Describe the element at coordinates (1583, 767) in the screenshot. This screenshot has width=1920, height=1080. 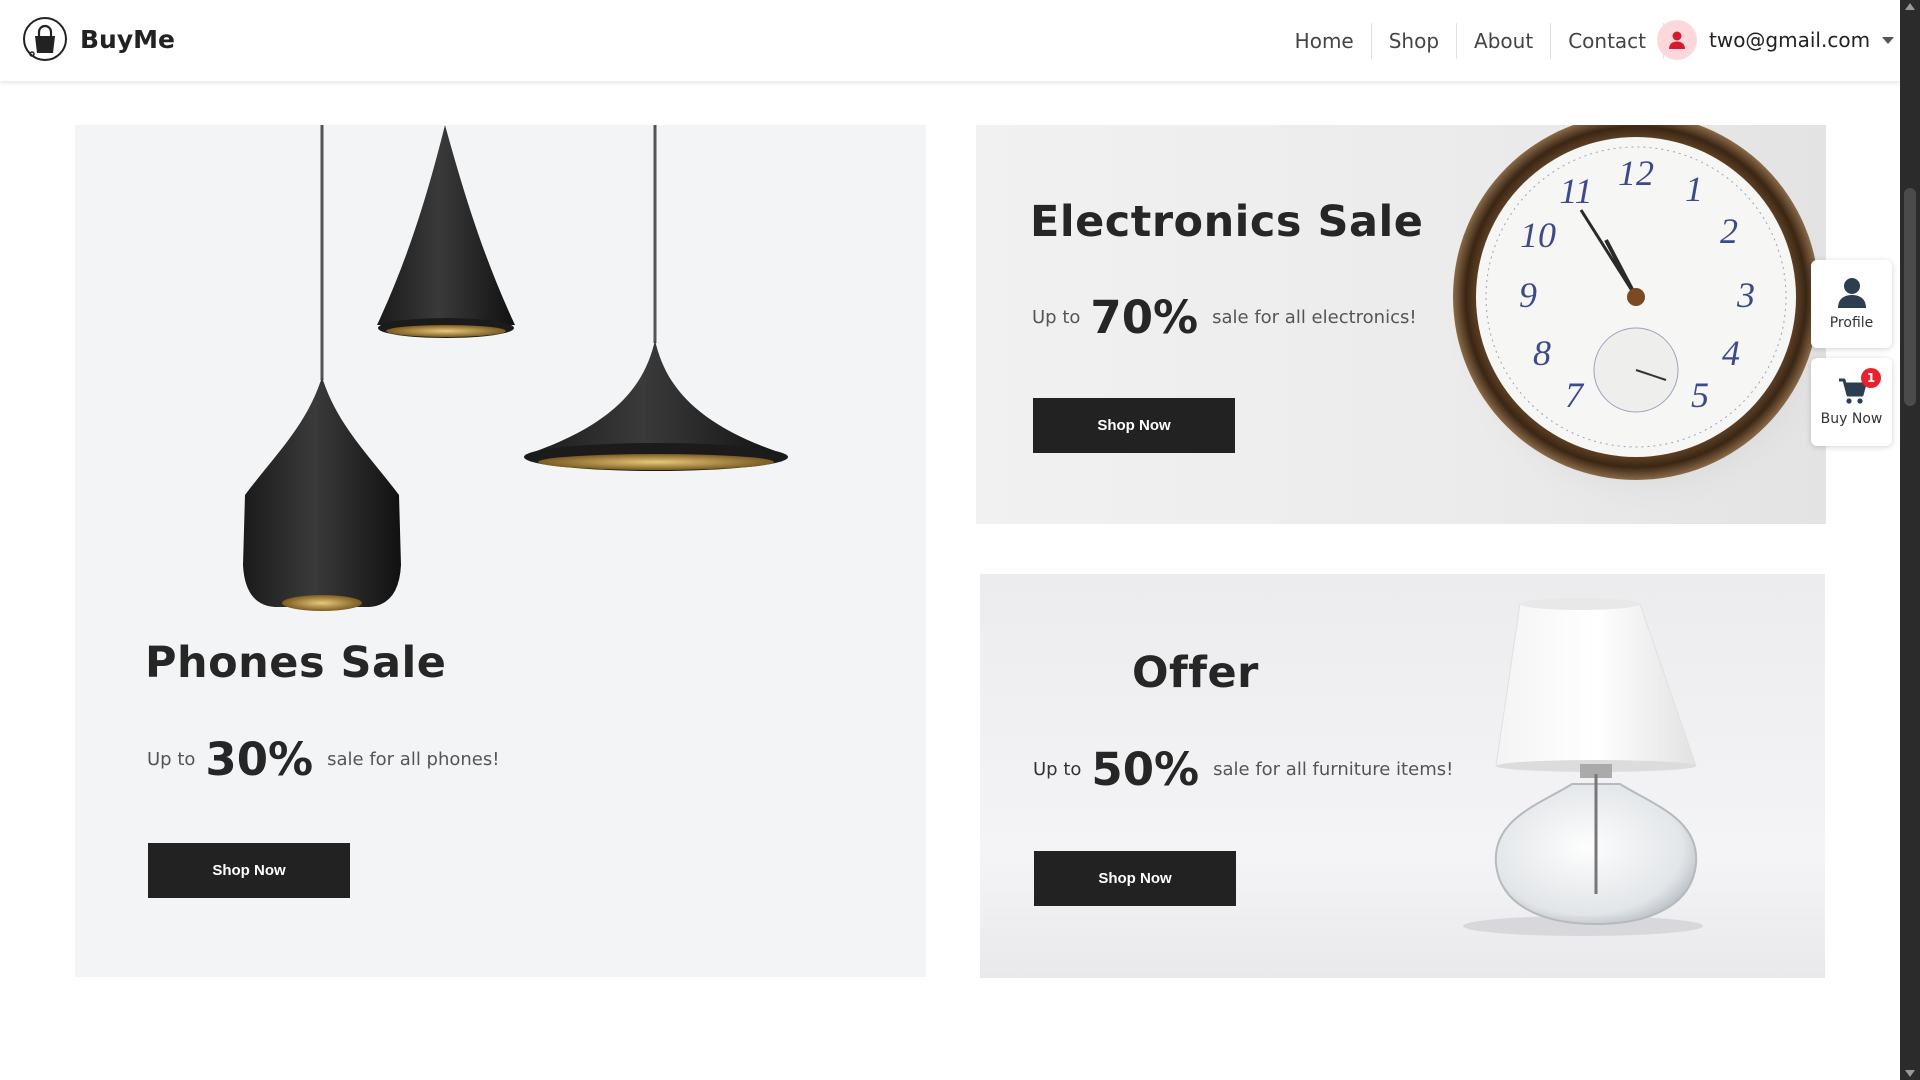
I see `table-lamp-image` at that location.